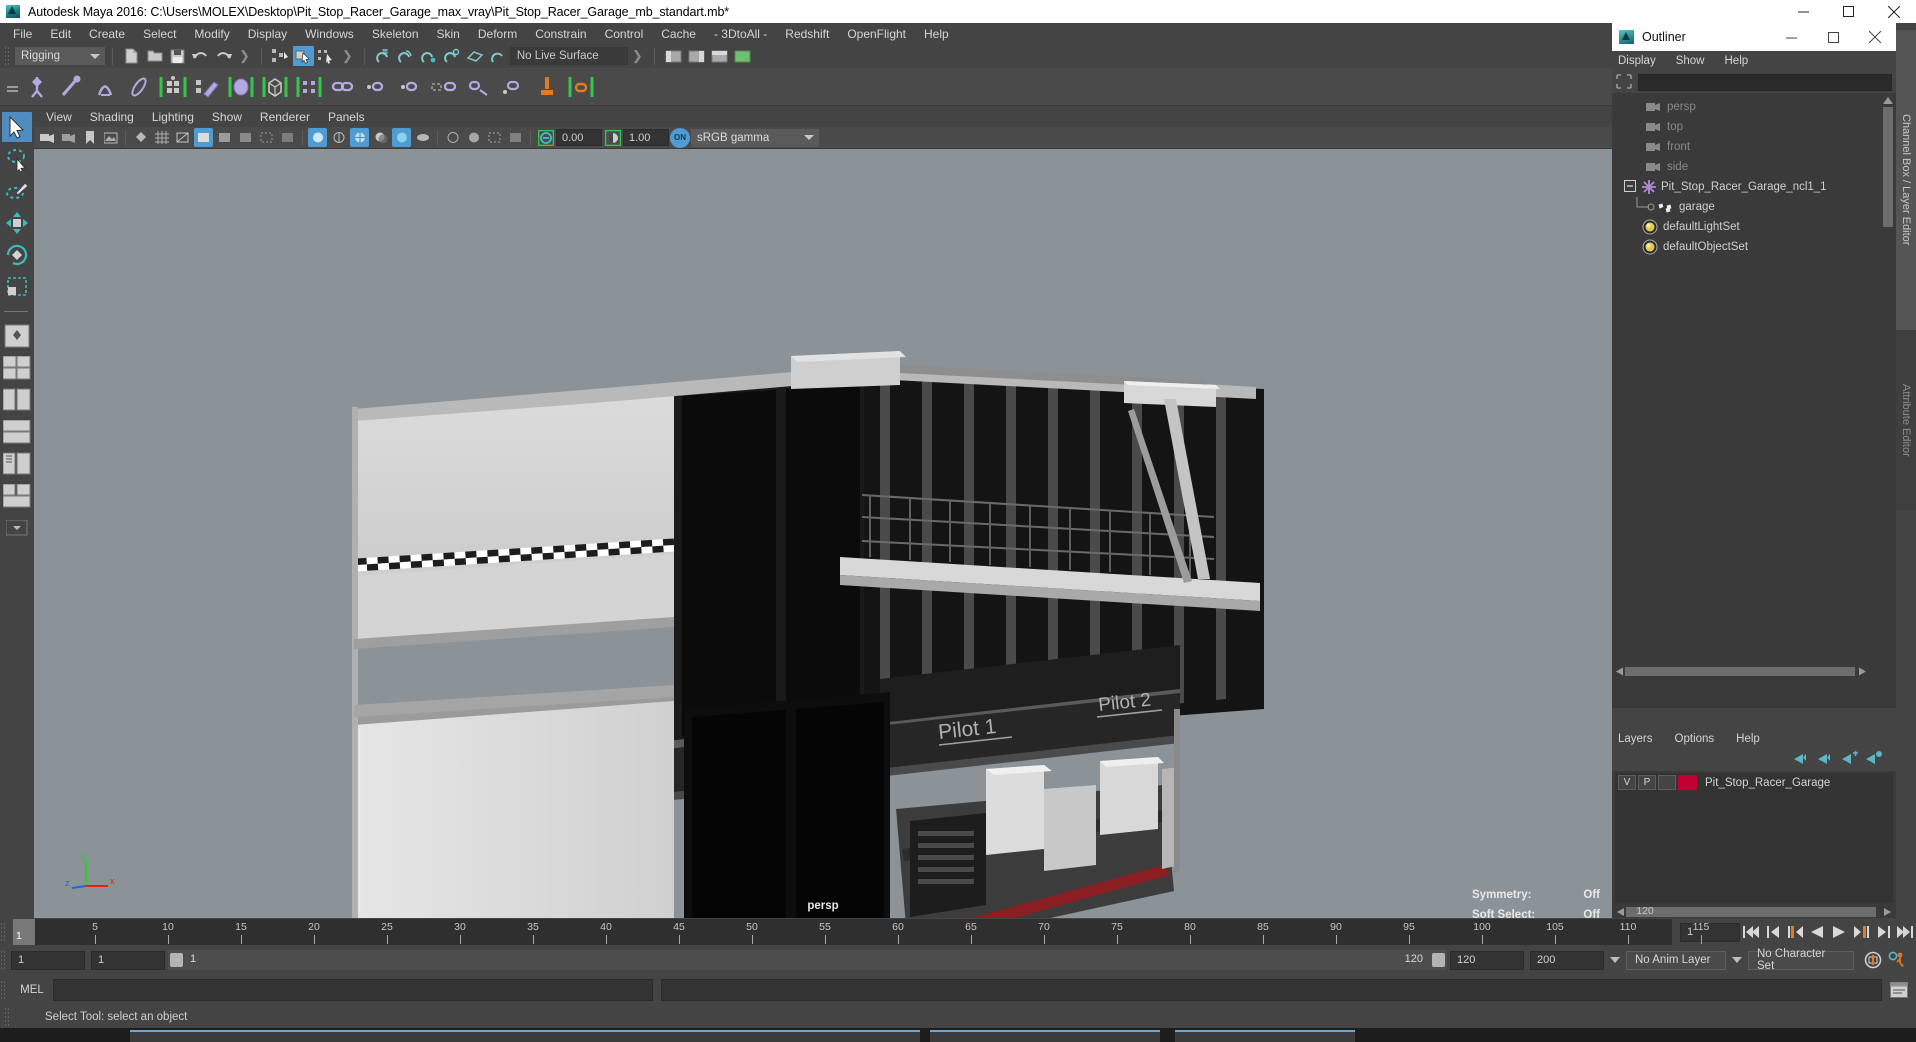 The width and height of the screenshot is (1916, 1042). What do you see at coordinates (719, 56) in the screenshot?
I see `show-hide-tool-settings-icon` at bounding box center [719, 56].